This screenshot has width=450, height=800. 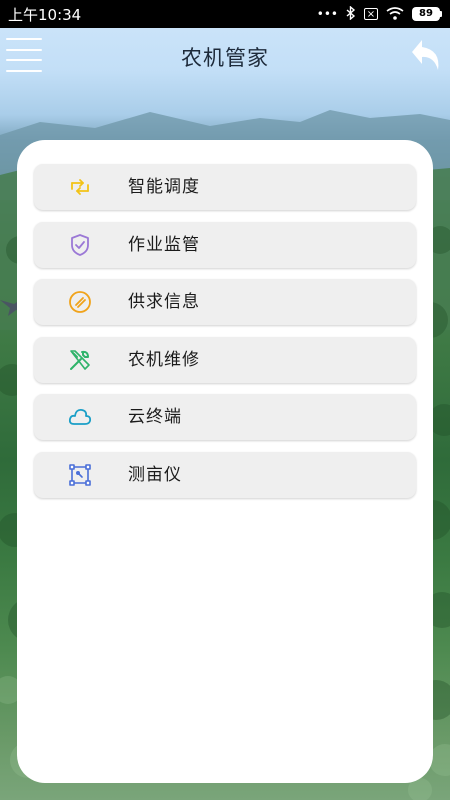 What do you see at coordinates (225, 187) in the screenshot?
I see `menu-item-smart-dispatch: 智能调度` at bounding box center [225, 187].